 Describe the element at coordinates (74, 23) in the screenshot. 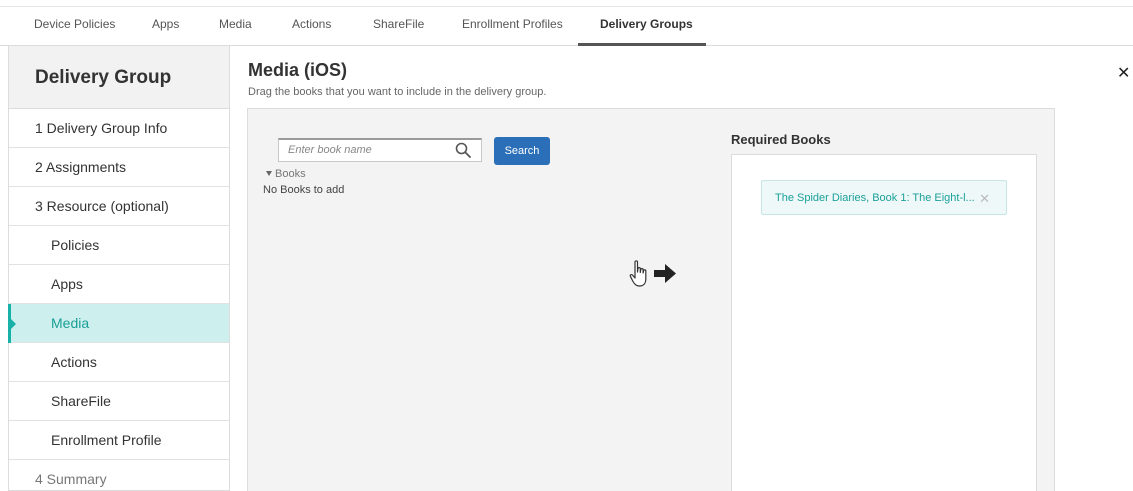

I see `tab-device-policies: Device Policies` at that location.